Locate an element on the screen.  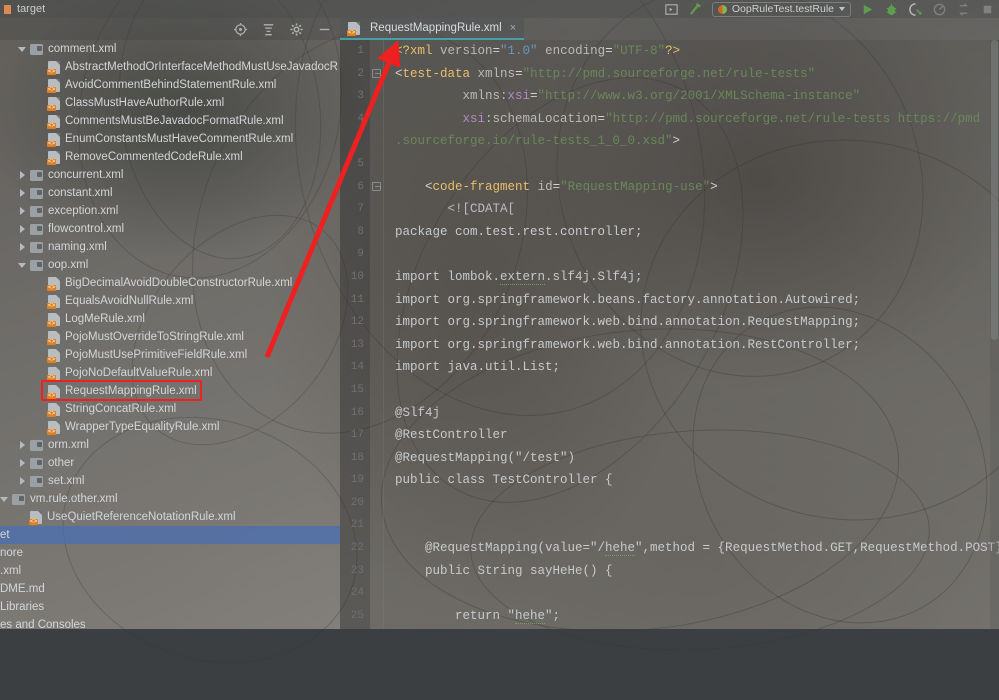
code-line: .sourceforge.io/rule-tests_1_0_0.xsd"> is located at coordinates (669, 141).